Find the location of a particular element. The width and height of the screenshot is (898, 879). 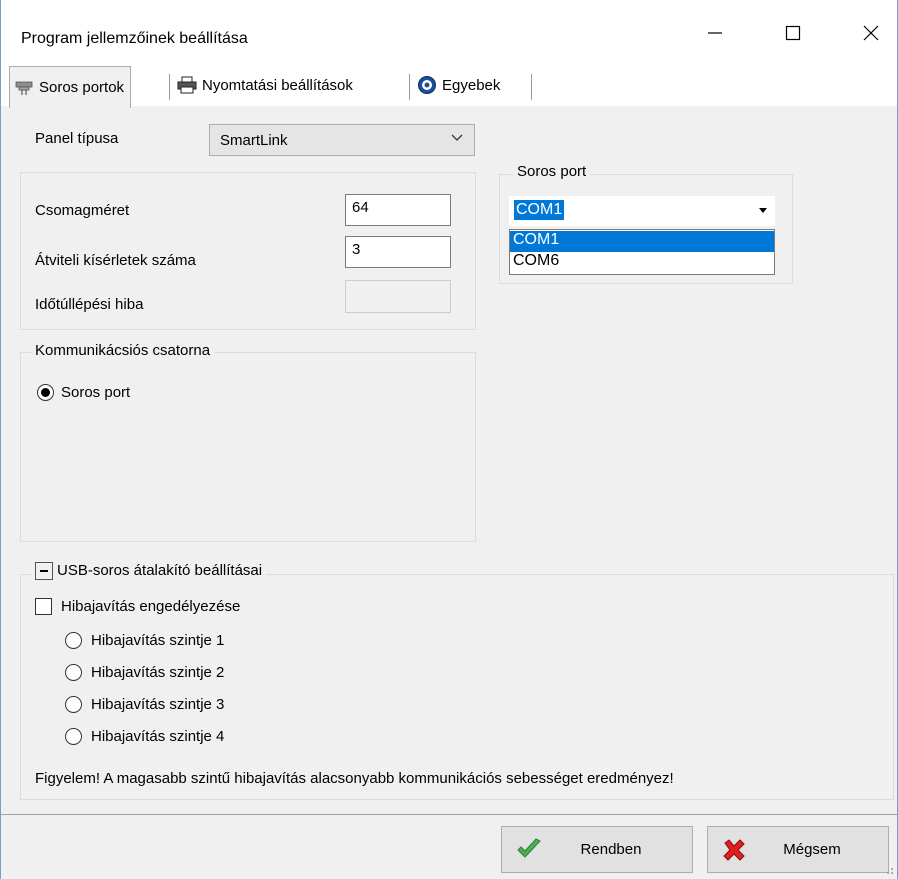

tab-print-settings: Nyomtatási beállítások is located at coordinates (266, 85).